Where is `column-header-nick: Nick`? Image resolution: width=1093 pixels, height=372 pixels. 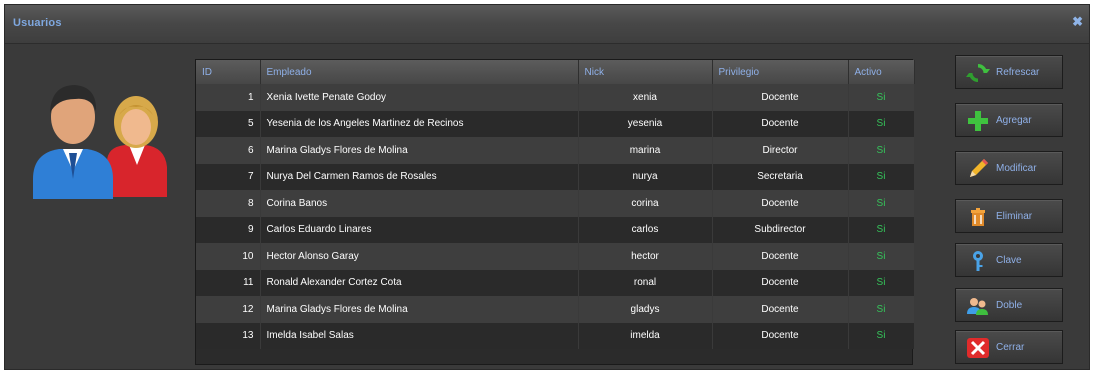 column-header-nick: Nick is located at coordinates (645, 72).